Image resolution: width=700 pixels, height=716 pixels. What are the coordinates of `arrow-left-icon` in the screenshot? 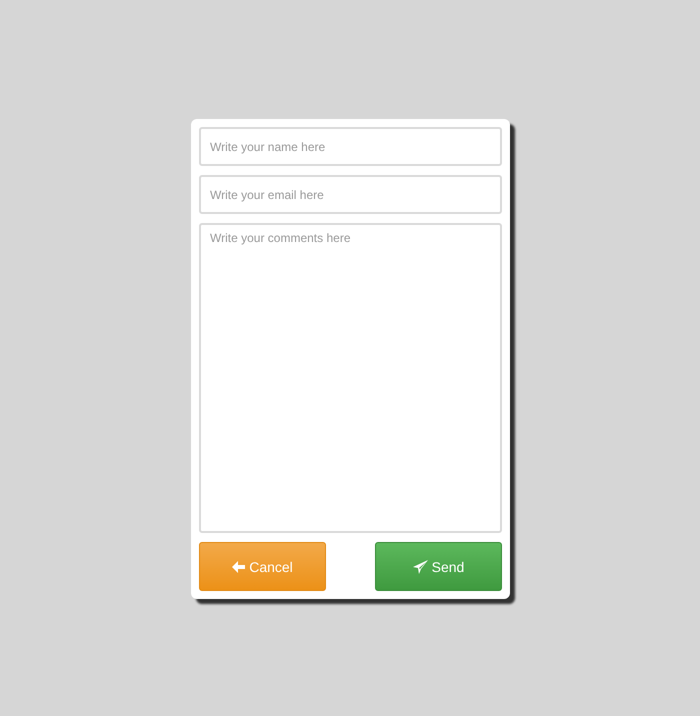 It's located at (239, 566).